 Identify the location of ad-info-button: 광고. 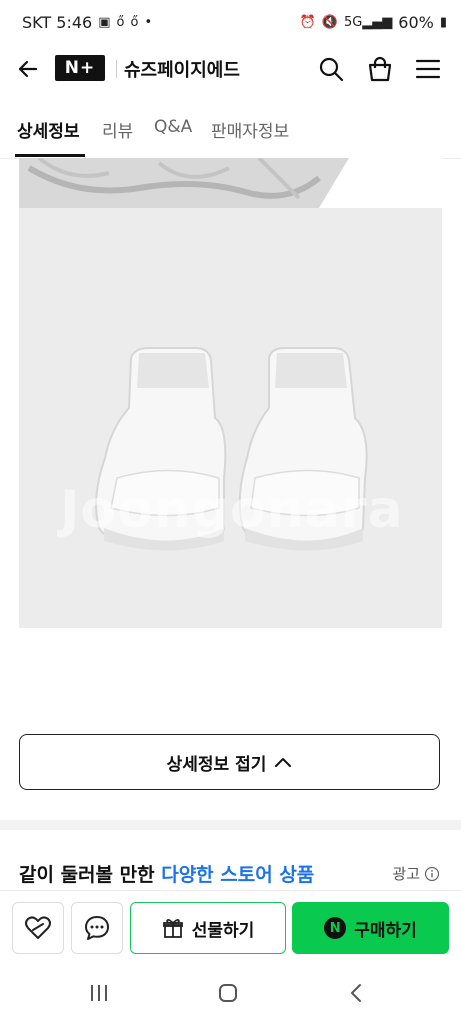
(416, 873).